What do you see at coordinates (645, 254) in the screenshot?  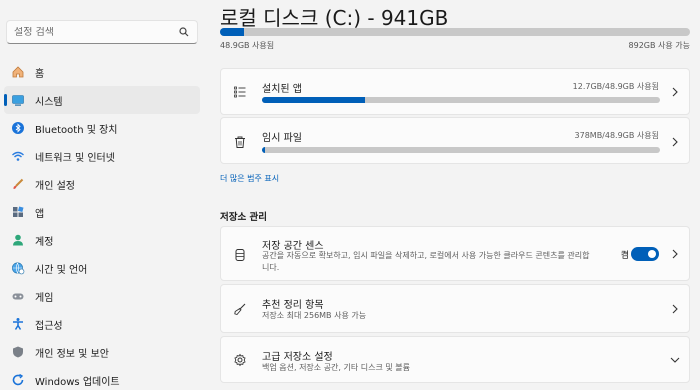 I see `storage-sense-toggle` at bounding box center [645, 254].